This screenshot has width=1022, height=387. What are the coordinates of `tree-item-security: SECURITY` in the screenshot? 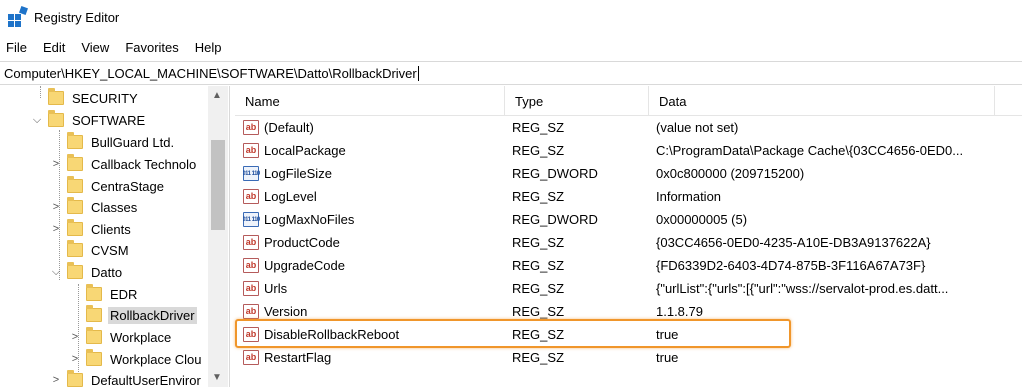 It's located at (85, 98).